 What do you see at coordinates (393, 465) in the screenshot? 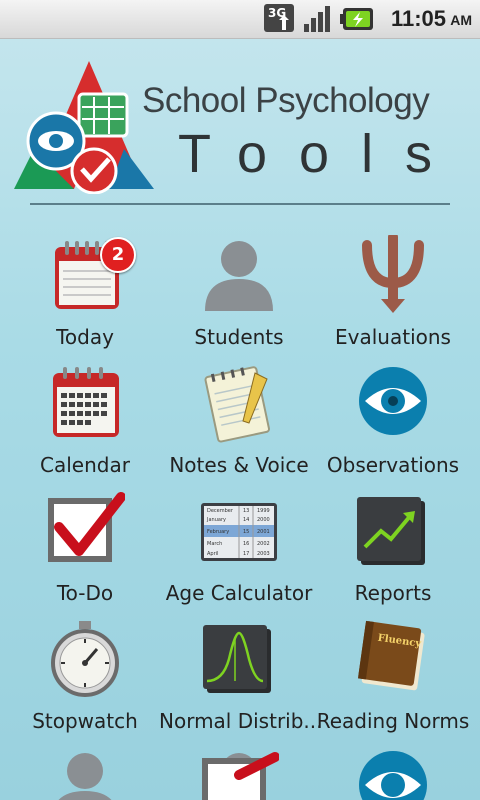
I see `grid-item-label: Observations` at bounding box center [393, 465].